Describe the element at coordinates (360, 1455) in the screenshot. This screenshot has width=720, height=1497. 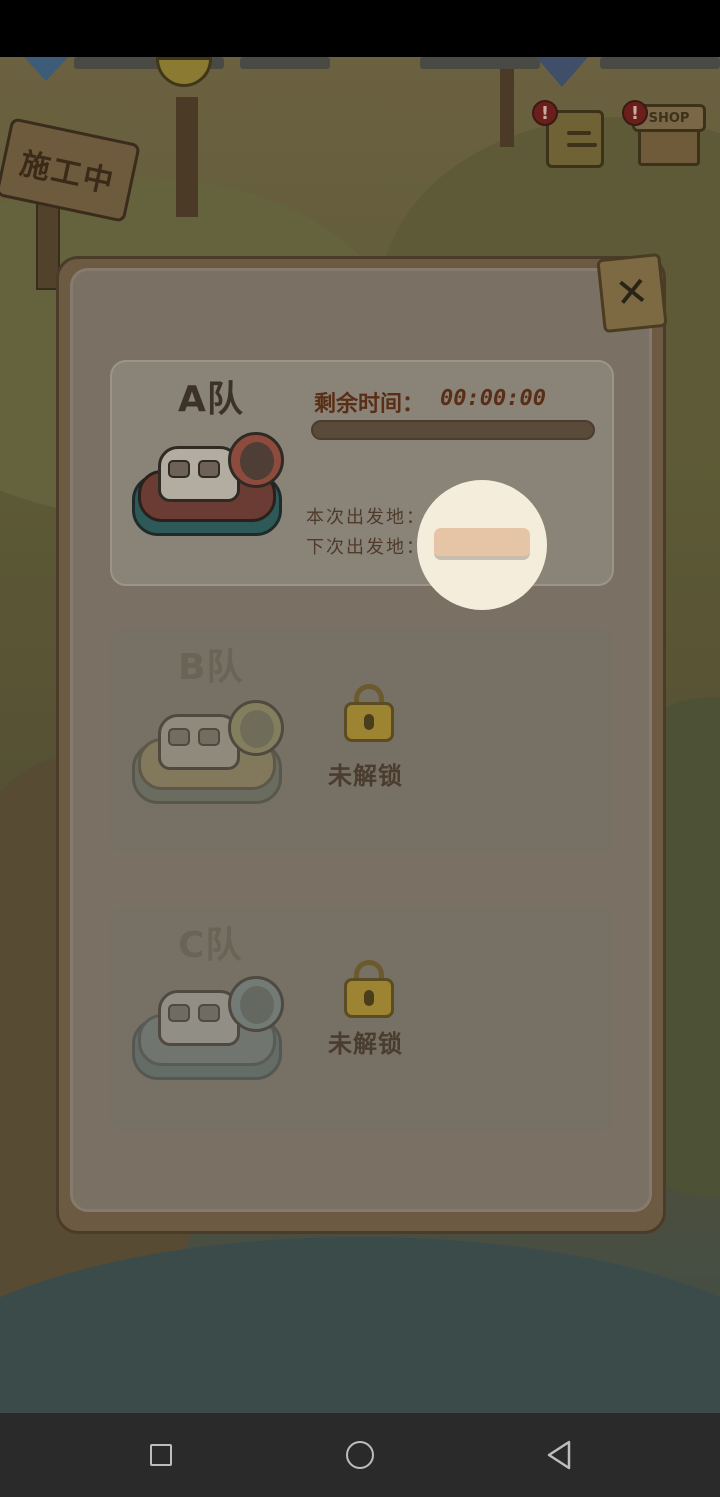
I see `home-button` at that location.